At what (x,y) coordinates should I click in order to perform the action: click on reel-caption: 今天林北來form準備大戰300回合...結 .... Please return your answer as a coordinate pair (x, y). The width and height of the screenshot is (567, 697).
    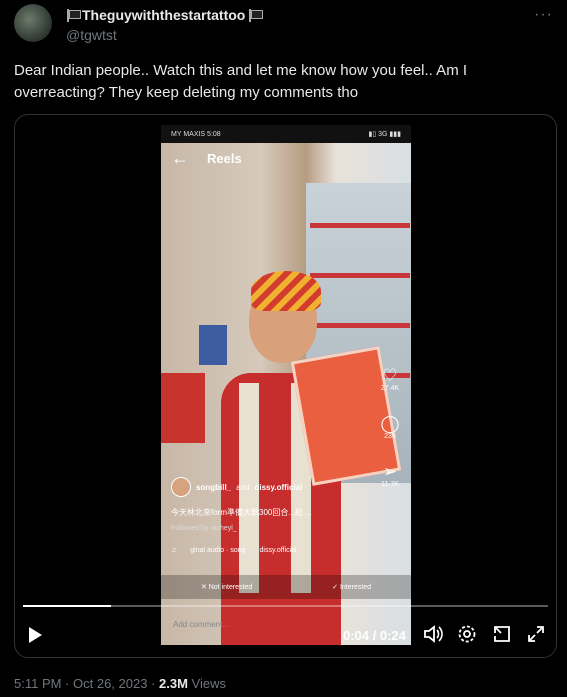
    Looking at the image, I should click on (241, 512).